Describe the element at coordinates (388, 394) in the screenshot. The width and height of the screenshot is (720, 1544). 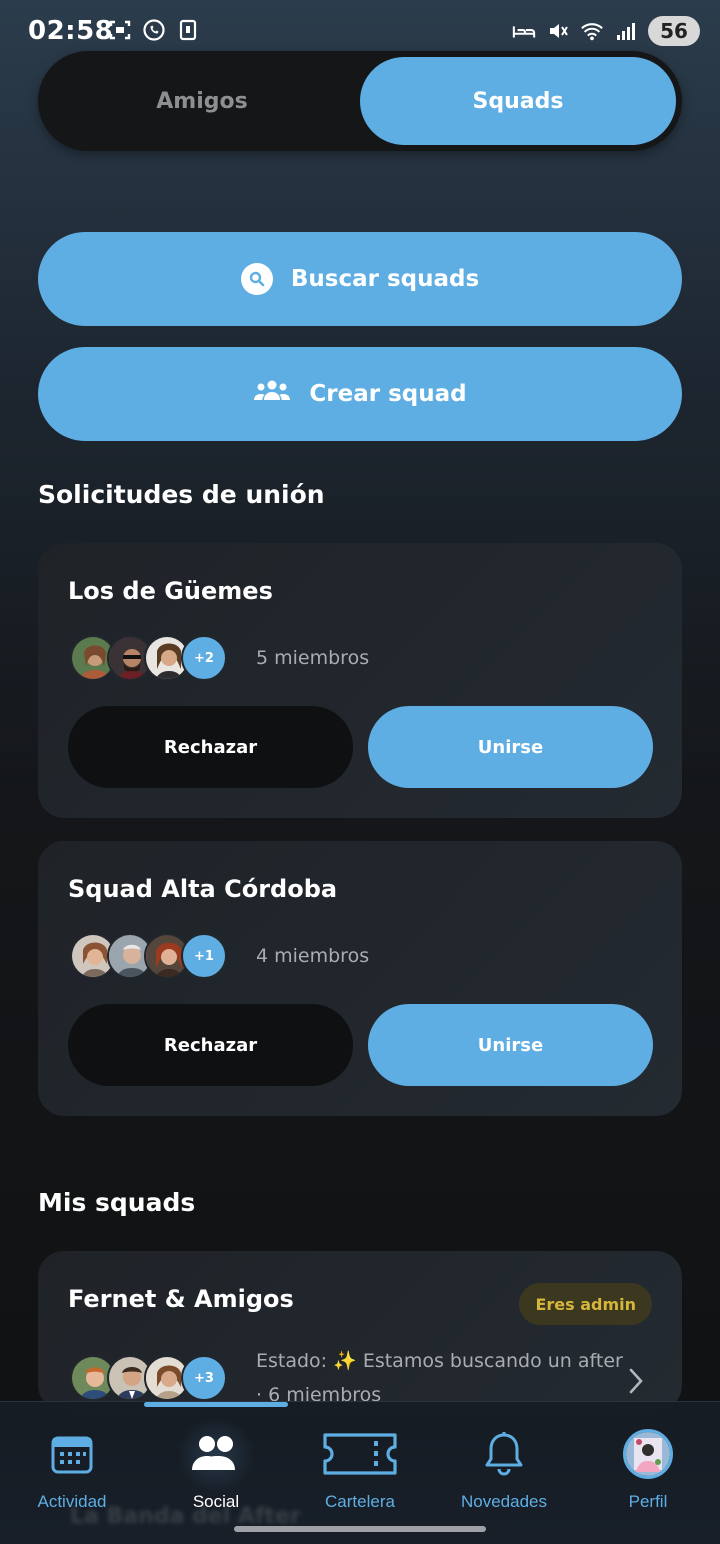
I see `create-squad-label: Crear squad` at that location.